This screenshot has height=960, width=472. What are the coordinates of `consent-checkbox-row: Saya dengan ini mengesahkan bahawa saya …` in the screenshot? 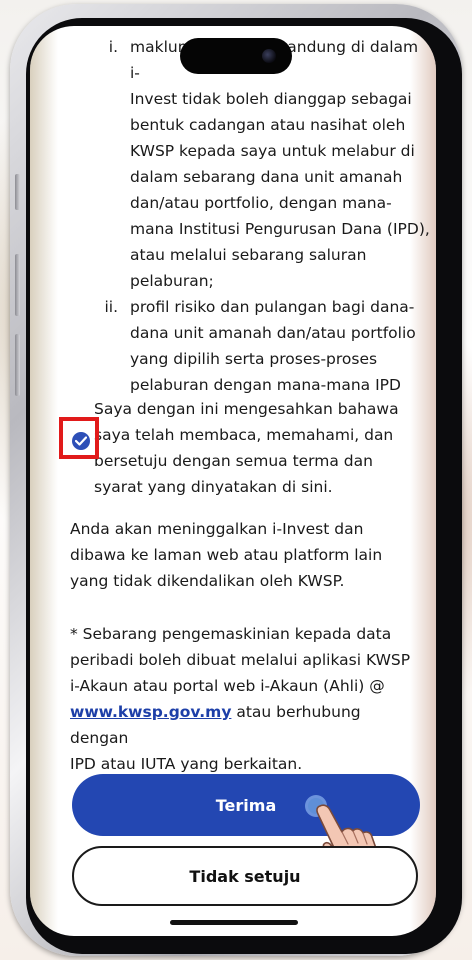 It's located at (234, 448).